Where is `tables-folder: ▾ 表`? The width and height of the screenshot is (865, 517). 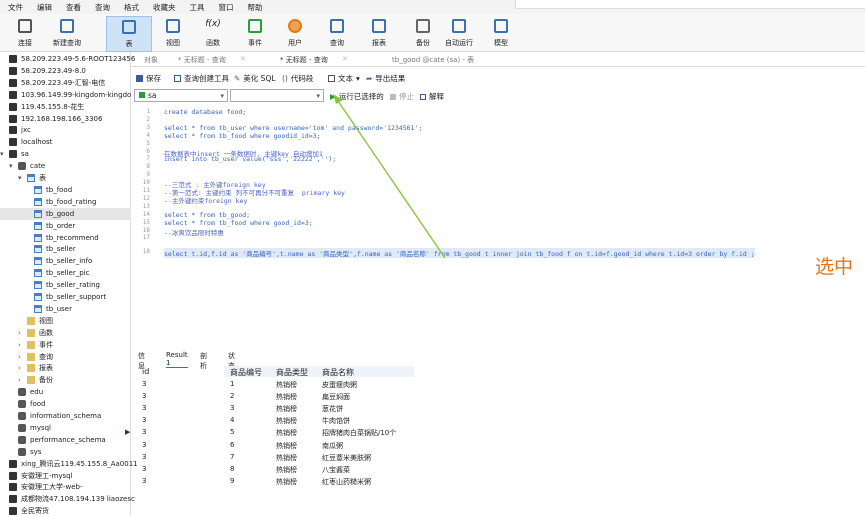
tables-folder: ▾ 表 is located at coordinates (65, 178).